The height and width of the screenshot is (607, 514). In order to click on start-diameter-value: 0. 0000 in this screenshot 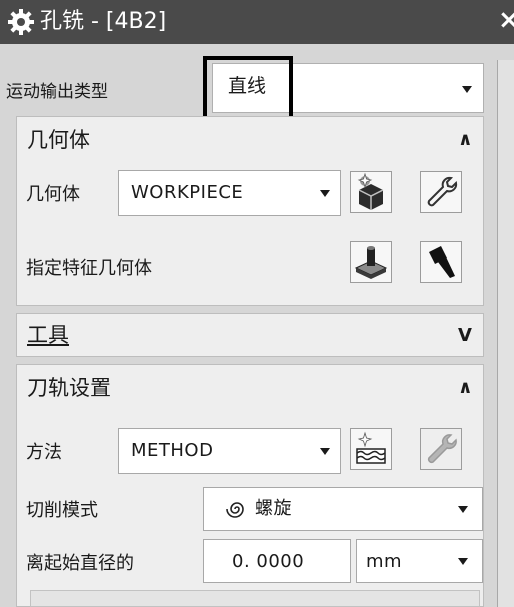, I will do `click(268, 561)`.